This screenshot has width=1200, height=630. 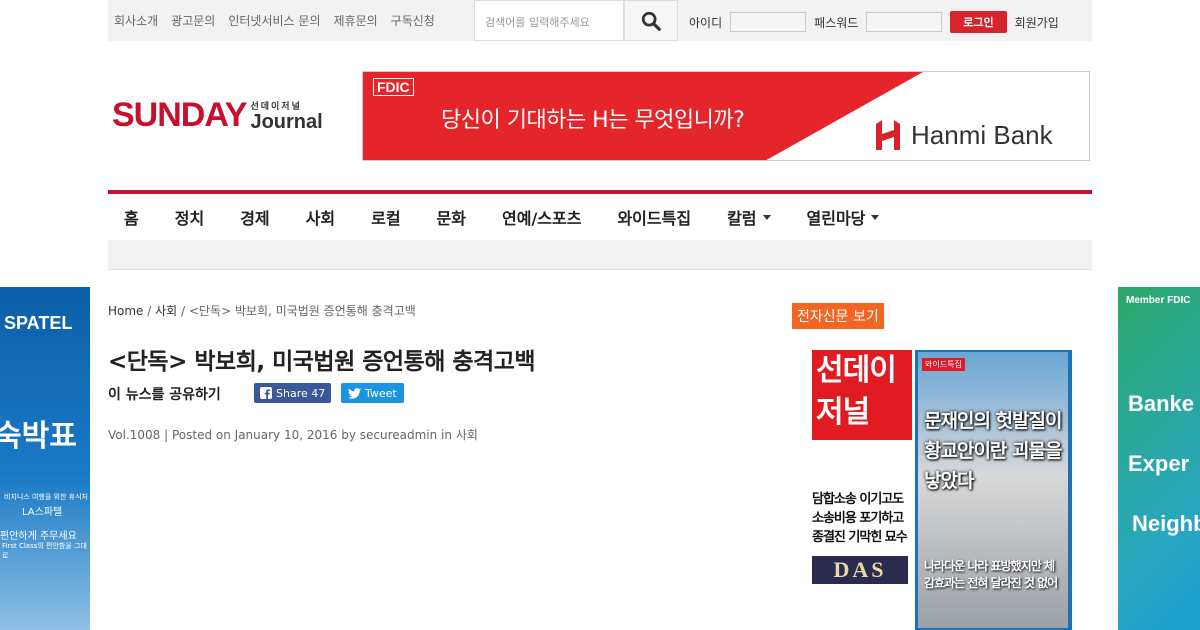 What do you see at coordinates (768, 22) in the screenshot?
I see `id-field` at bounding box center [768, 22].